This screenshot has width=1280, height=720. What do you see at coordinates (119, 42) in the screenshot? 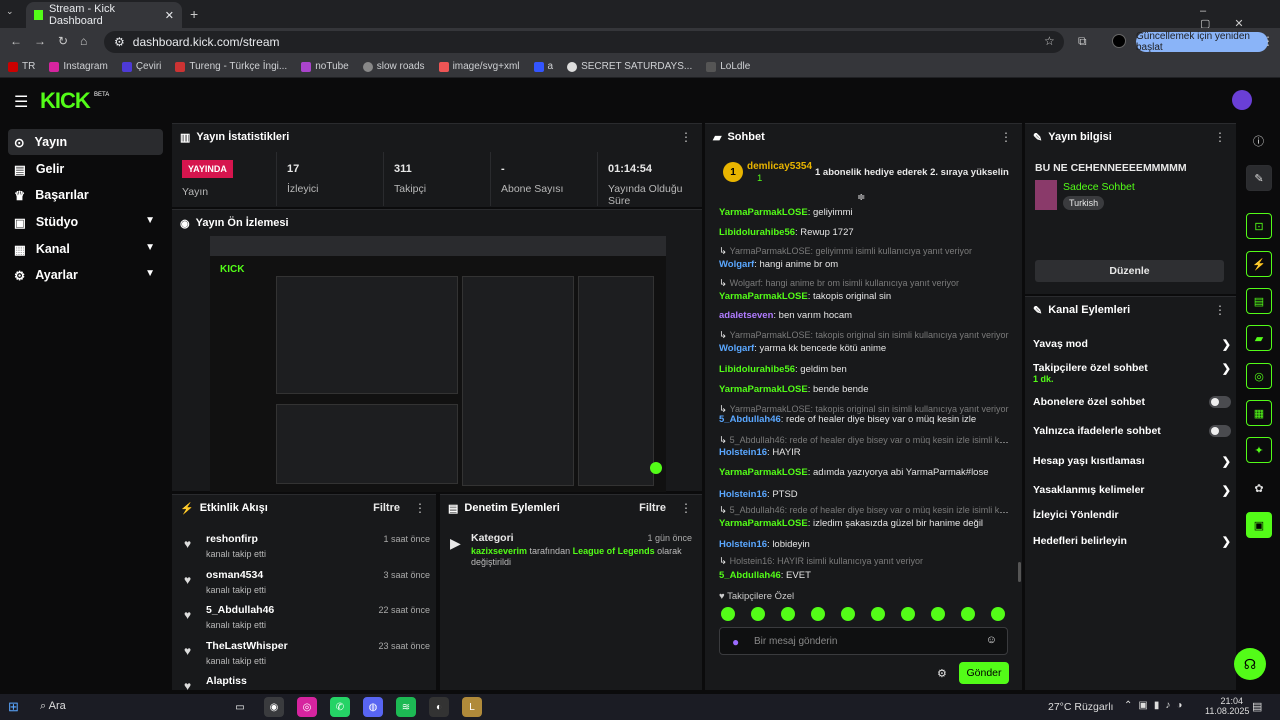
I see `site-info-icon: ⚙` at bounding box center [119, 42].